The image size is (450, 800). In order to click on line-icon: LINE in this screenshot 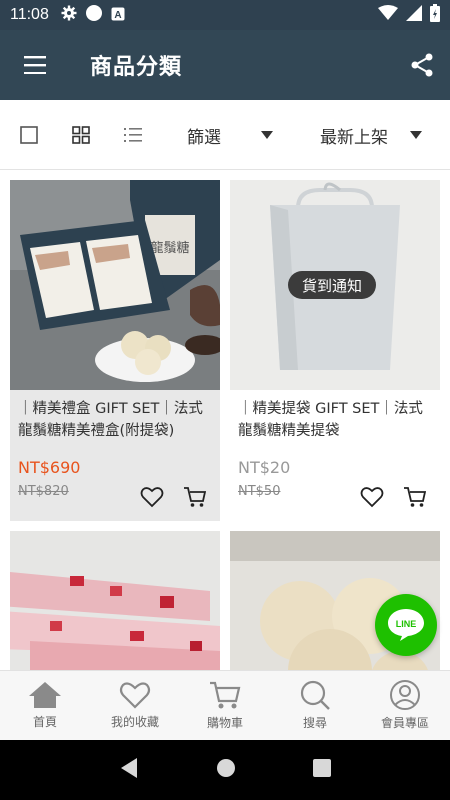, I will do `click(406, 625)`.